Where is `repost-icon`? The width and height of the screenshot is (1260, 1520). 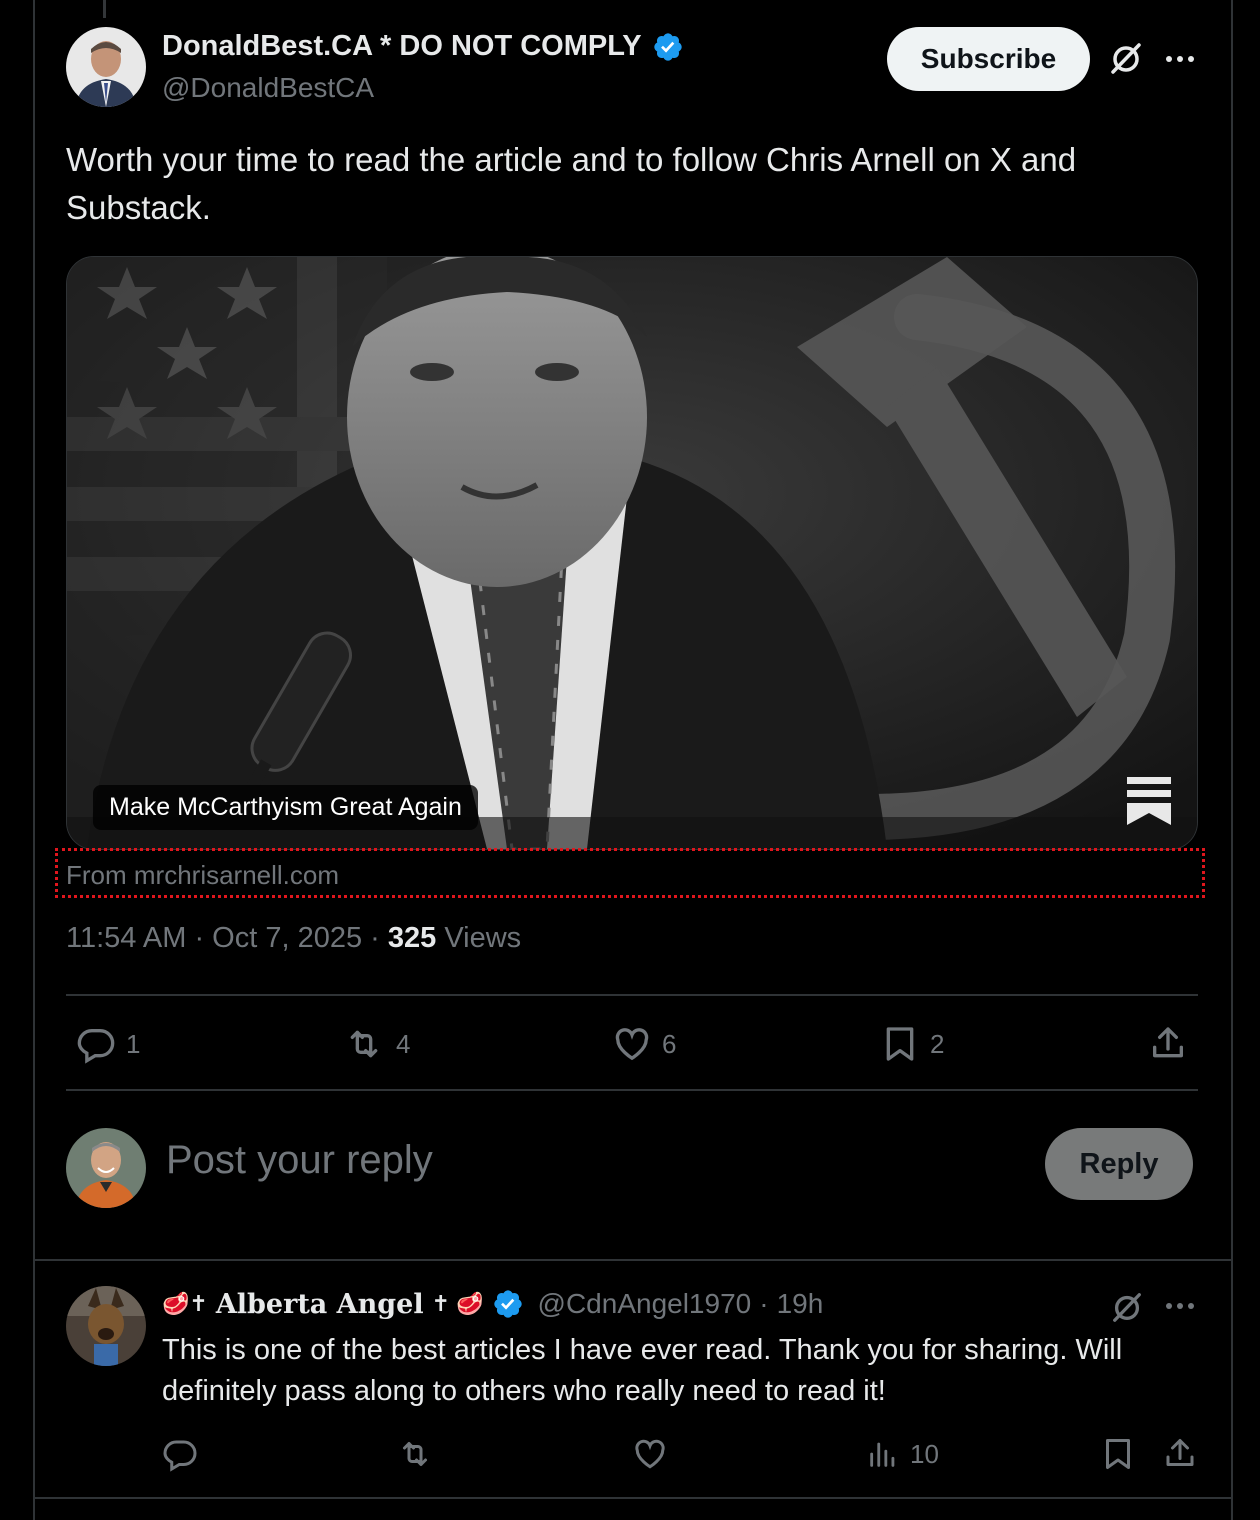 repost-icon is located at coordinates (364, 1044).